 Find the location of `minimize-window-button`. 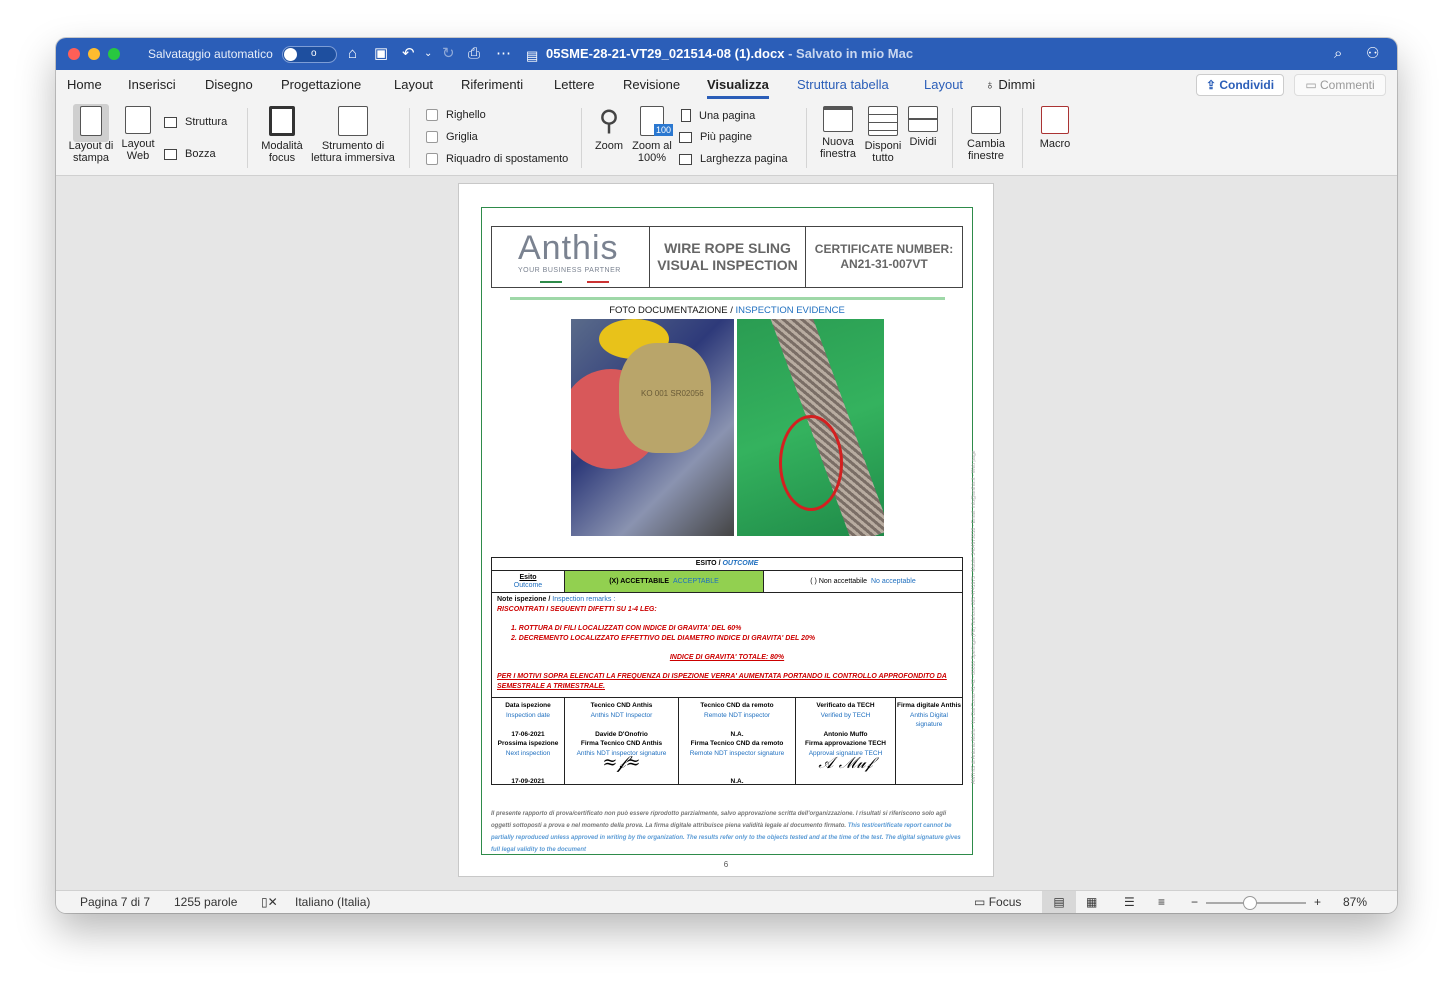

minimize-window-button is located at coordinates (94, 54).